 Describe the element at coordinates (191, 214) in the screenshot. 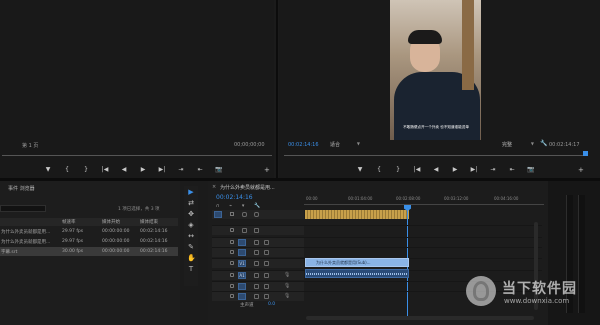

I see `ripple-edit-tool-icon: ✥` at that location.